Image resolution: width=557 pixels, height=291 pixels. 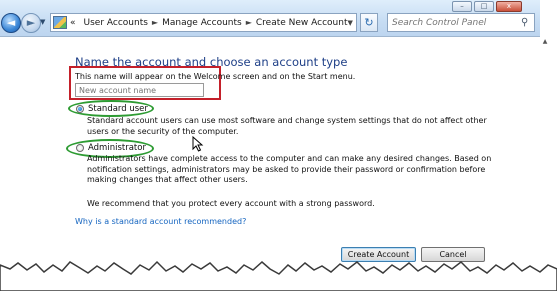 I want to click on refresh-icon: ↻, so click(x=369, y=22).